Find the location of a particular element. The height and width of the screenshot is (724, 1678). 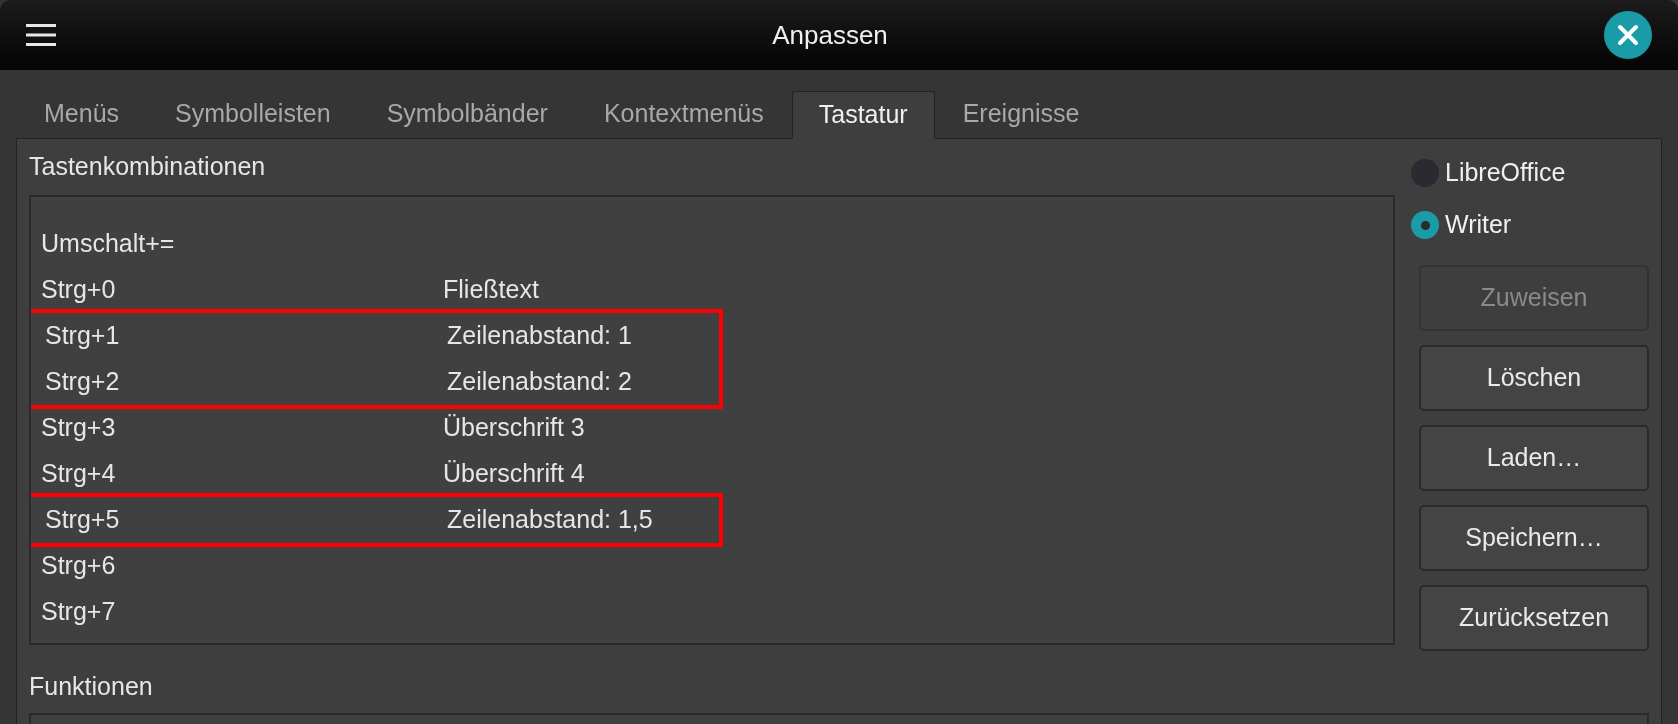

shortcut-function: Überschrift 4 is located at coordinates (514, 474).